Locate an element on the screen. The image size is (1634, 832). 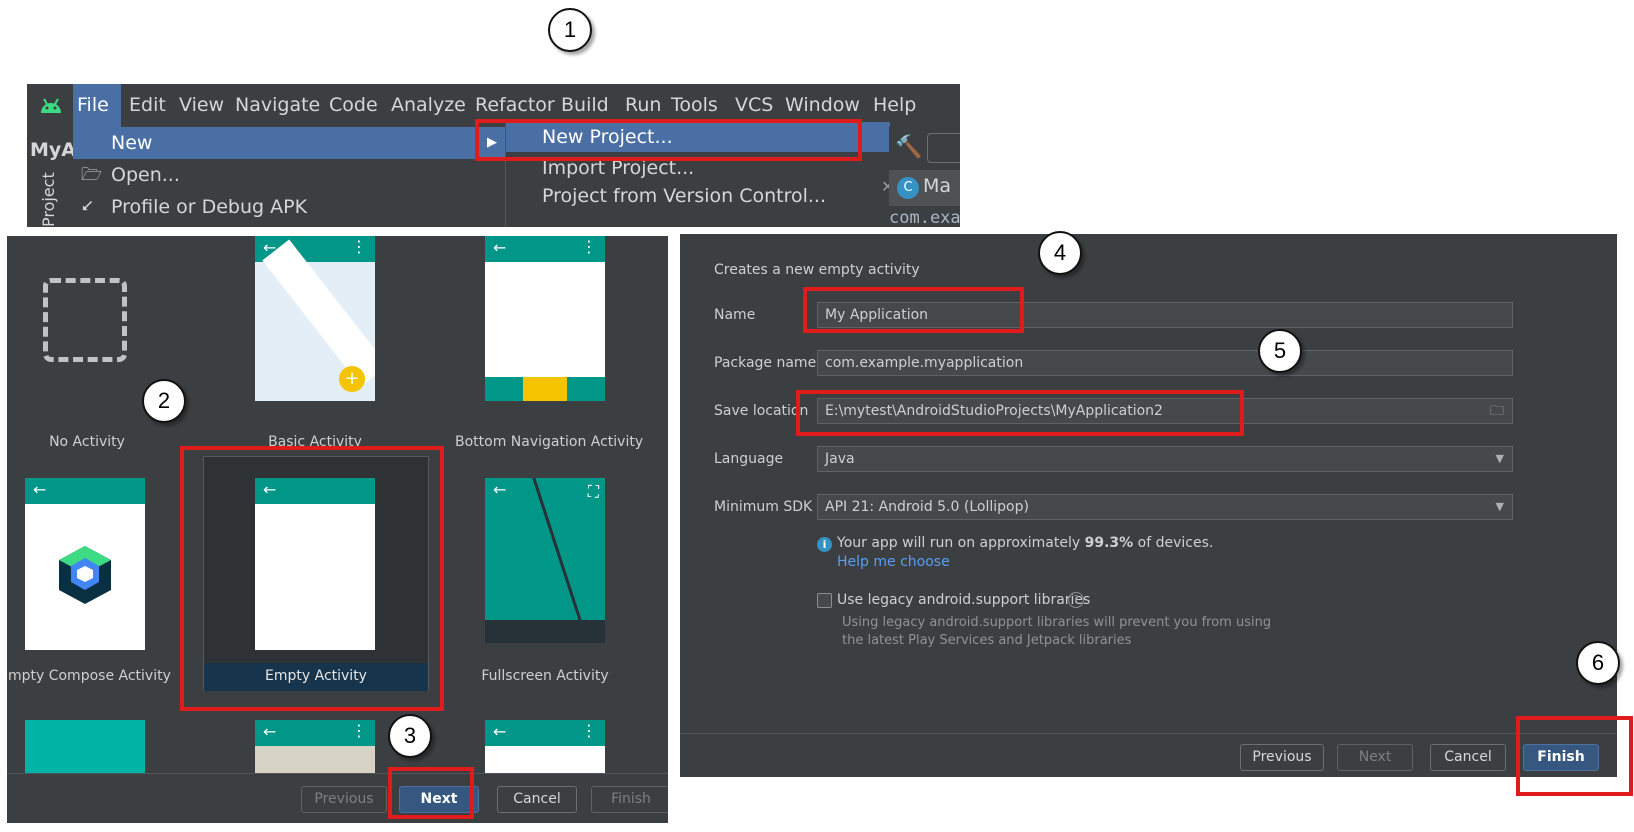
info-icon: i is located at coordinates (824, 544).